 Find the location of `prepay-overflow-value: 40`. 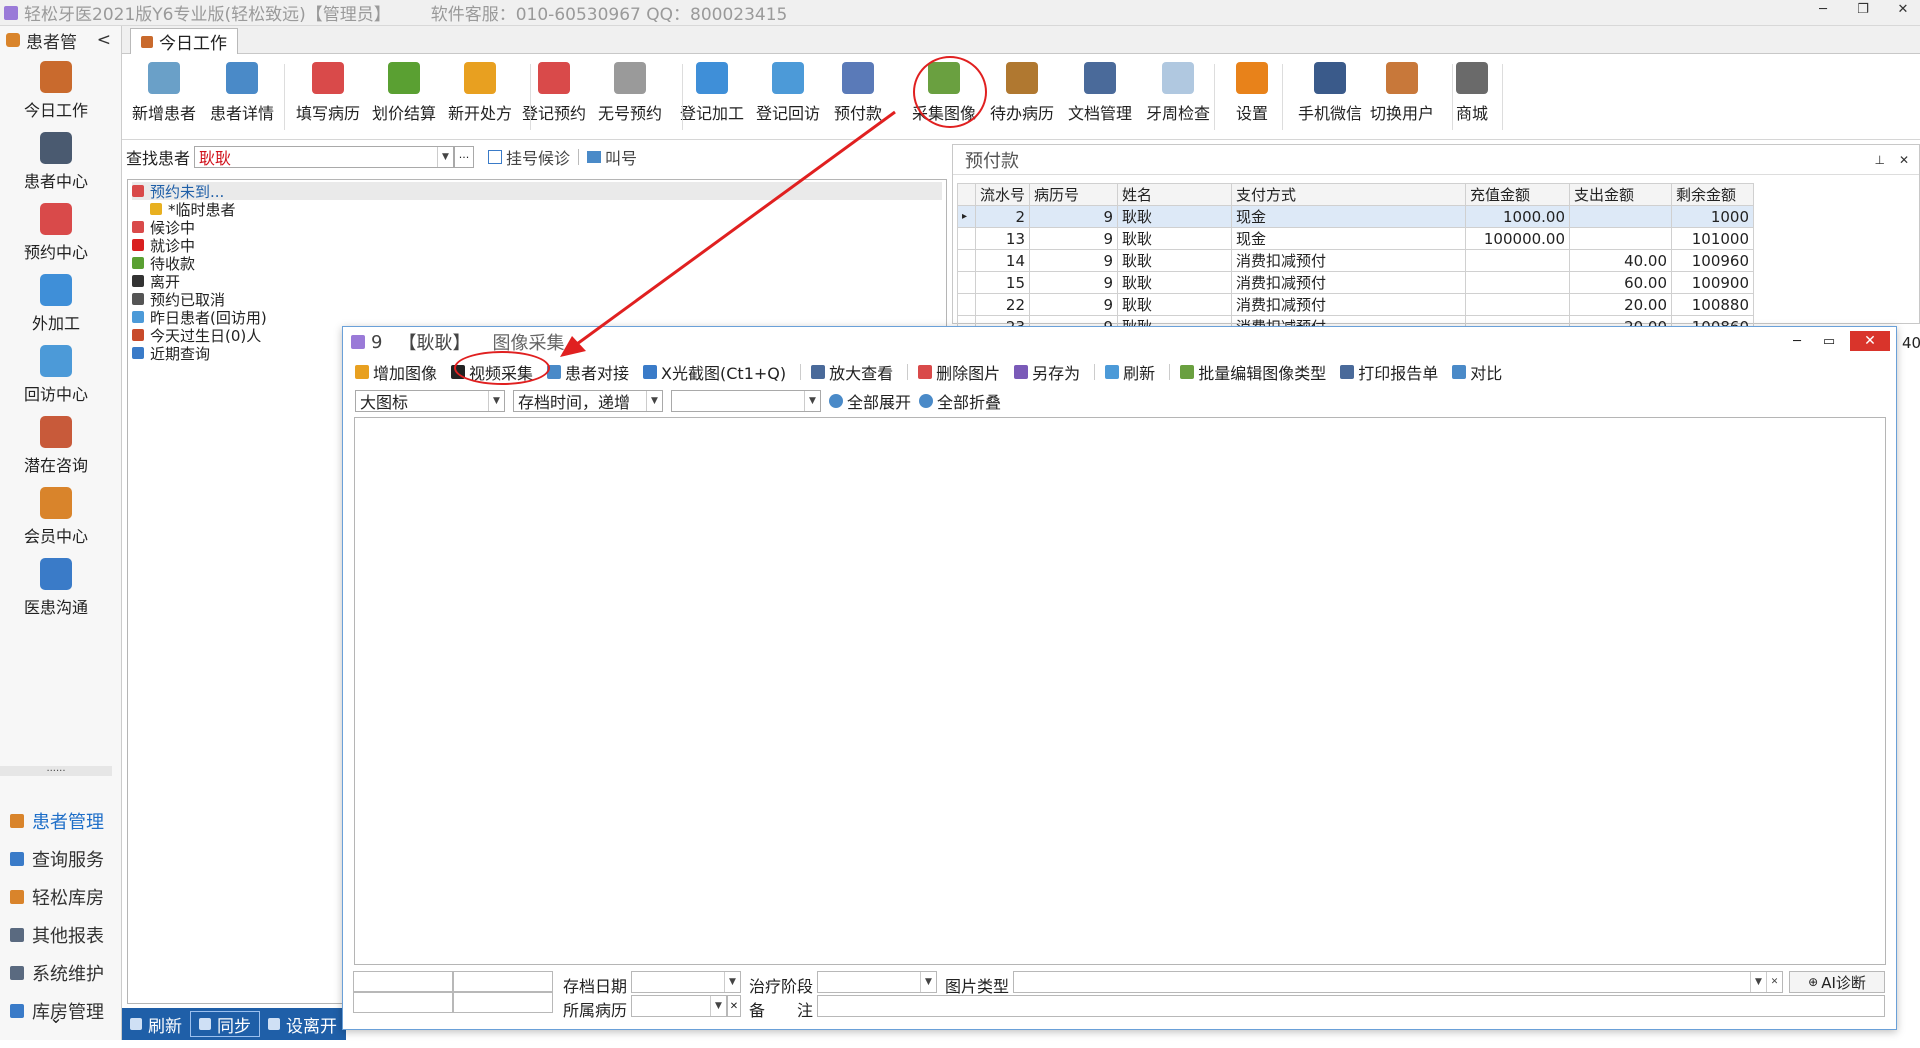

prepay-overflow-value: 40 is located at coordinates (1911, 343).